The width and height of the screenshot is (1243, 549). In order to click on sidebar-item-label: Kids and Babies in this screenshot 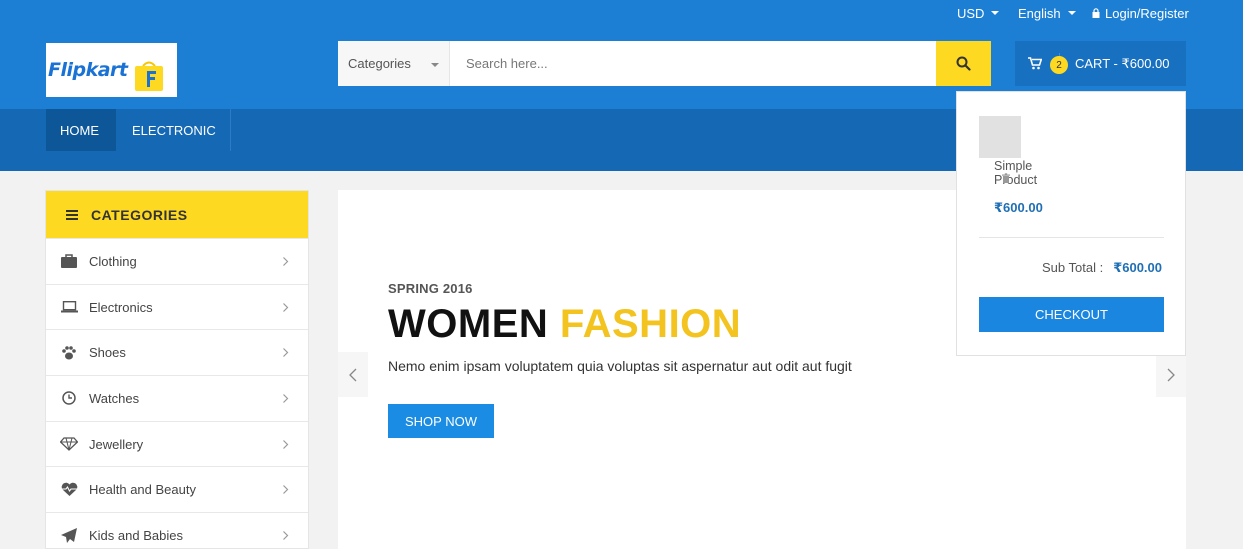, I will do `click(136, 535)`.